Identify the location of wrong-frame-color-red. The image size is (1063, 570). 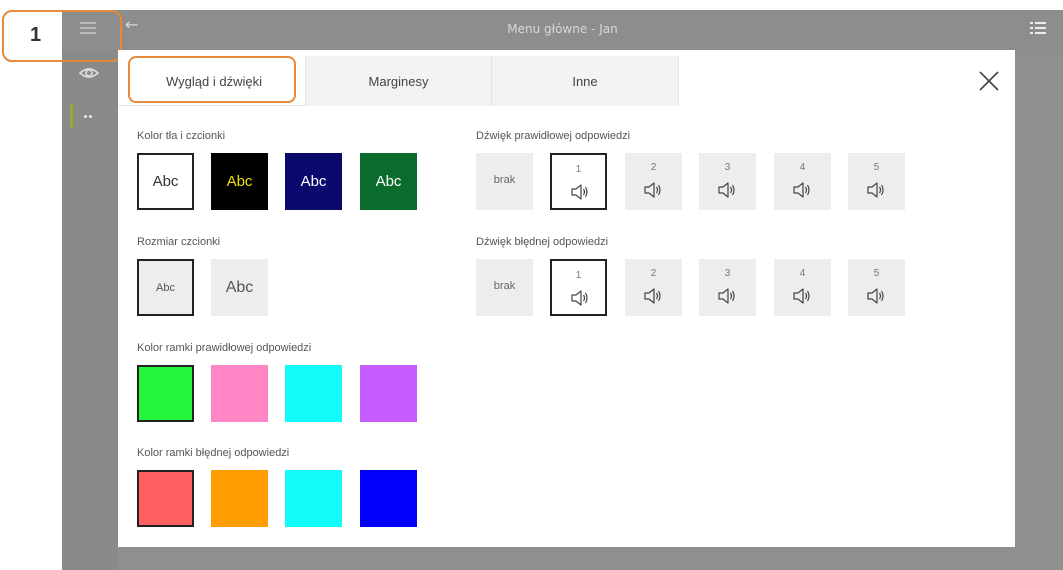
(165, 498).